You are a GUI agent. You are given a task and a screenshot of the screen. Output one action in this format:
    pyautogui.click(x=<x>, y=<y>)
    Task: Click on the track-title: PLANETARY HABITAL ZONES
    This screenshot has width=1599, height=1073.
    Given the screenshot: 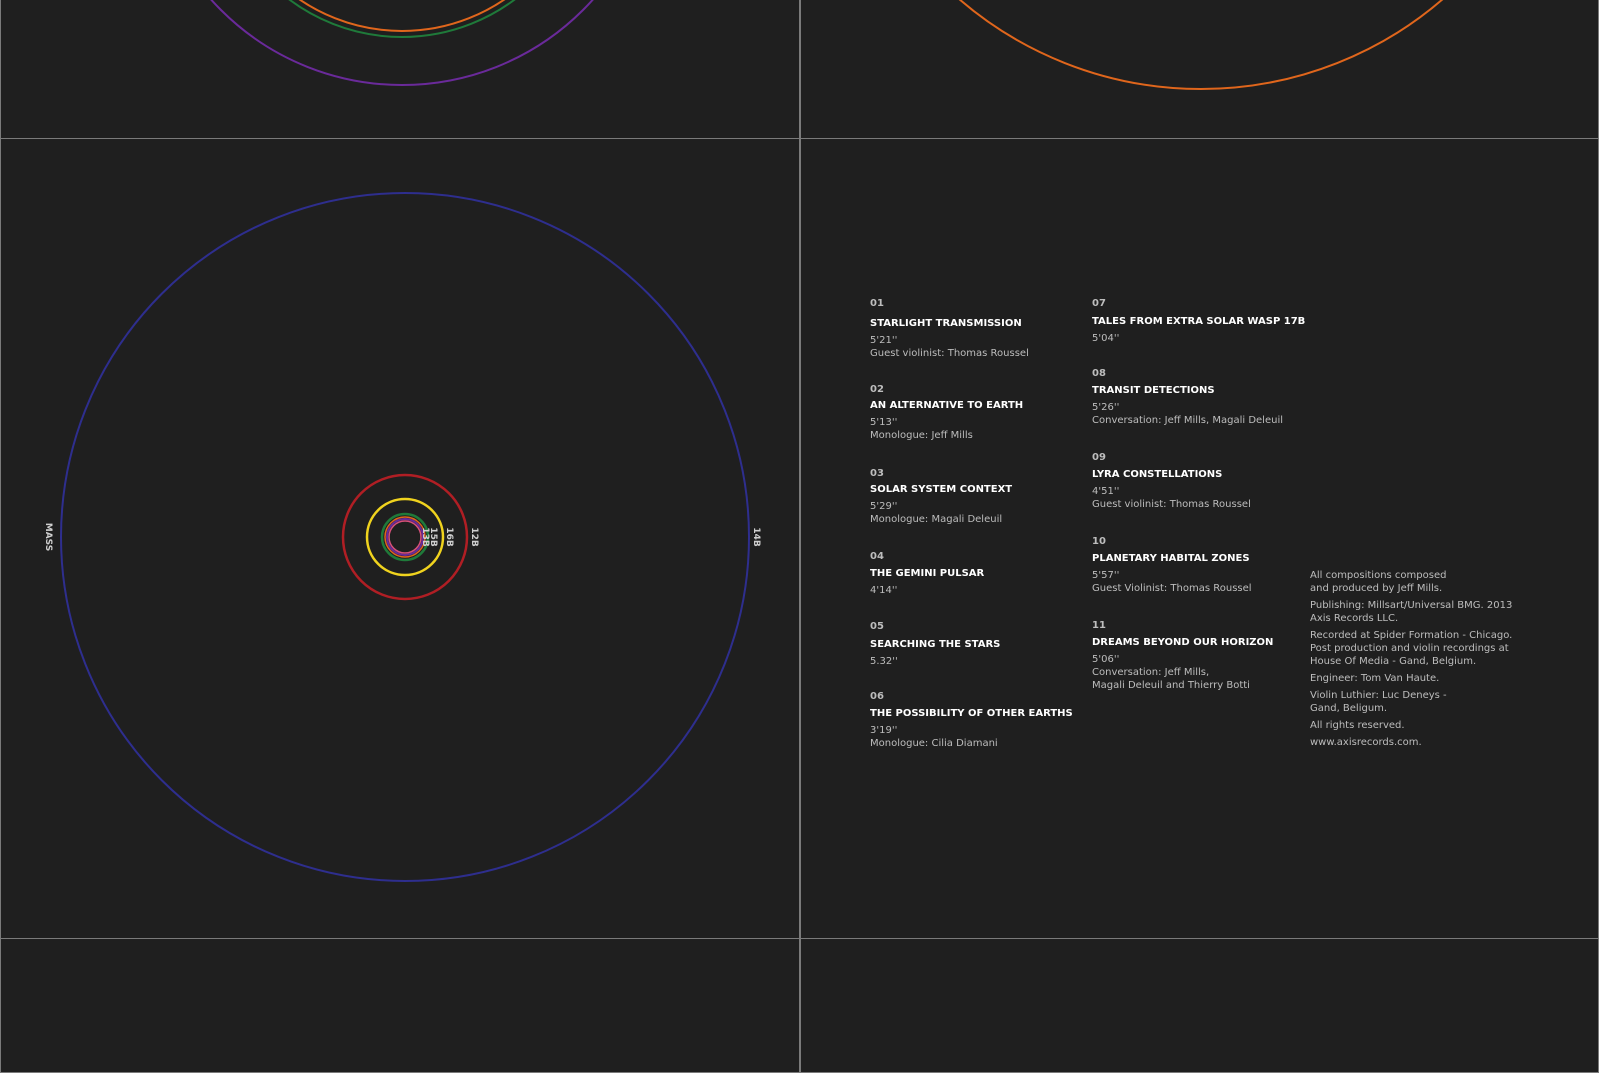 What is the action you would take?
    pyautogui.click(x=1171, y=558)
    